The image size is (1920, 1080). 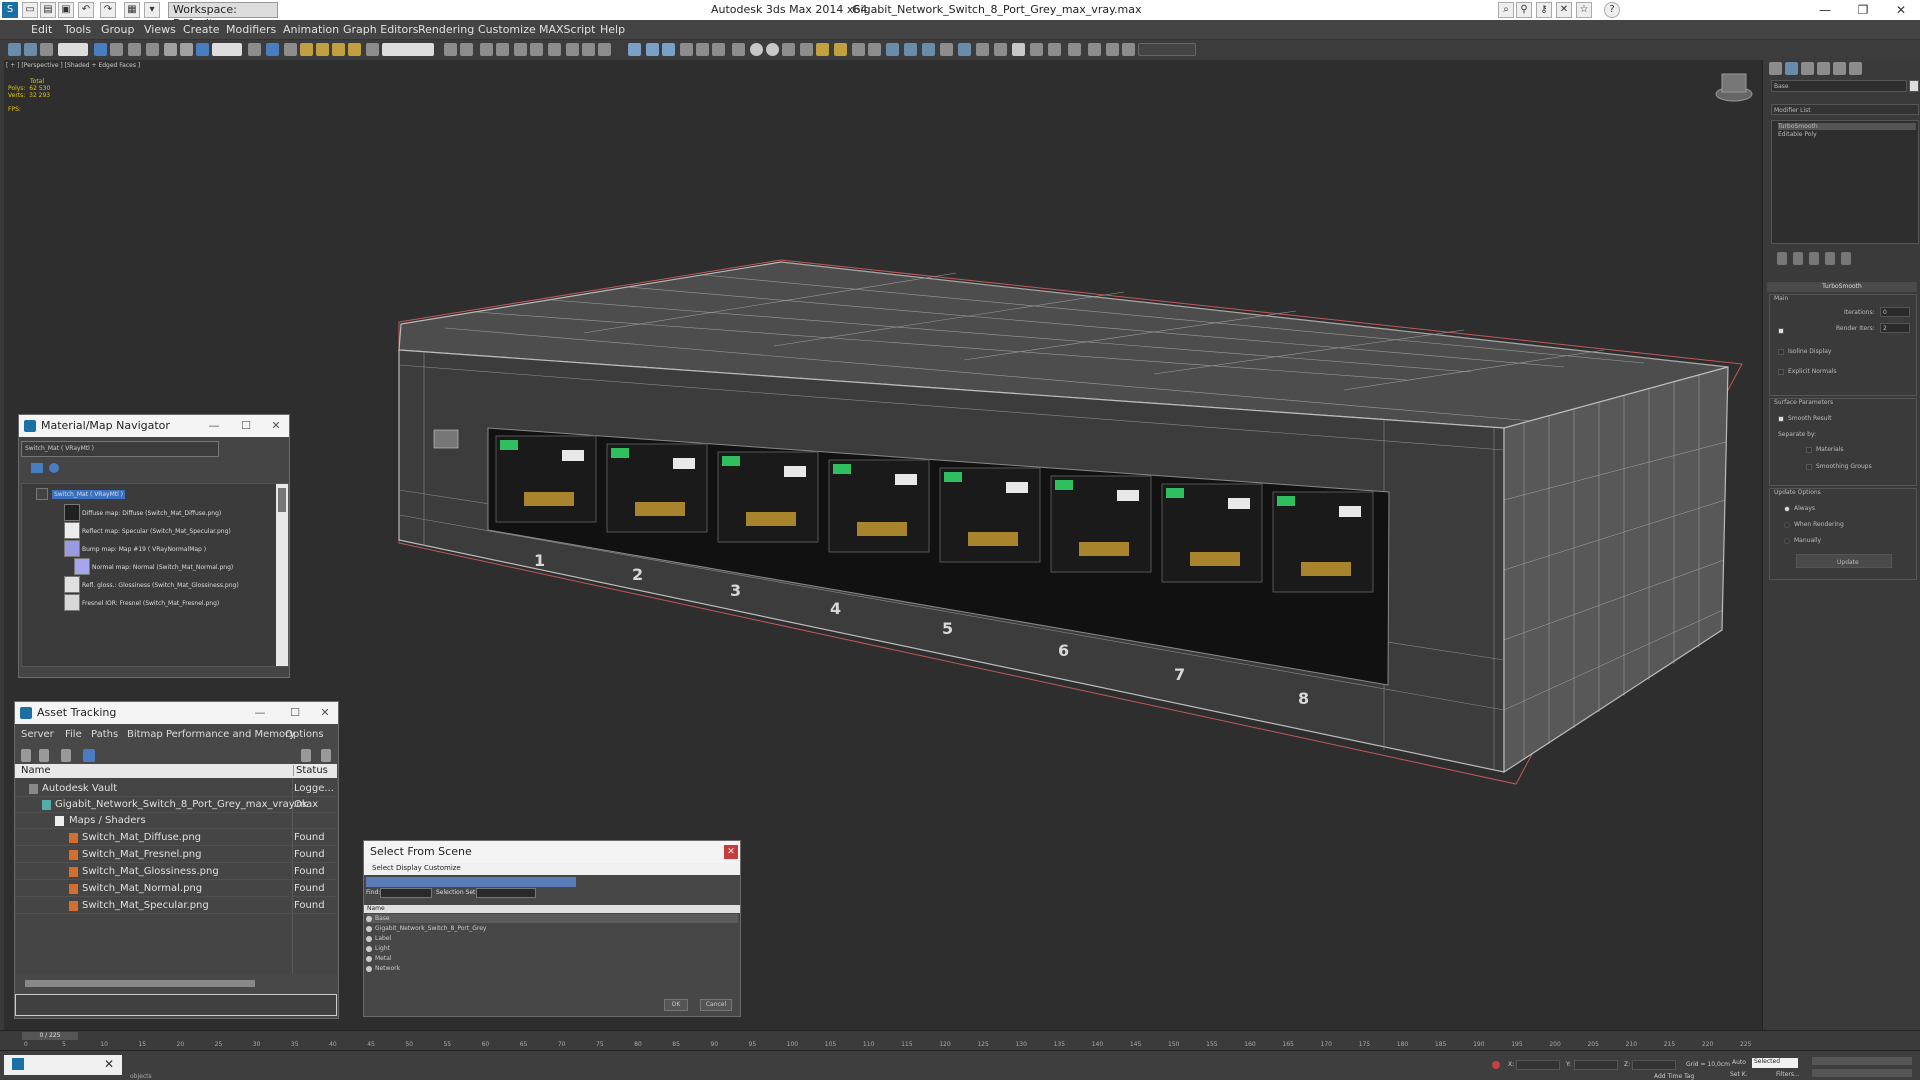 I want to click on smooth-result-checkbox, so click(x=1781, y=419).